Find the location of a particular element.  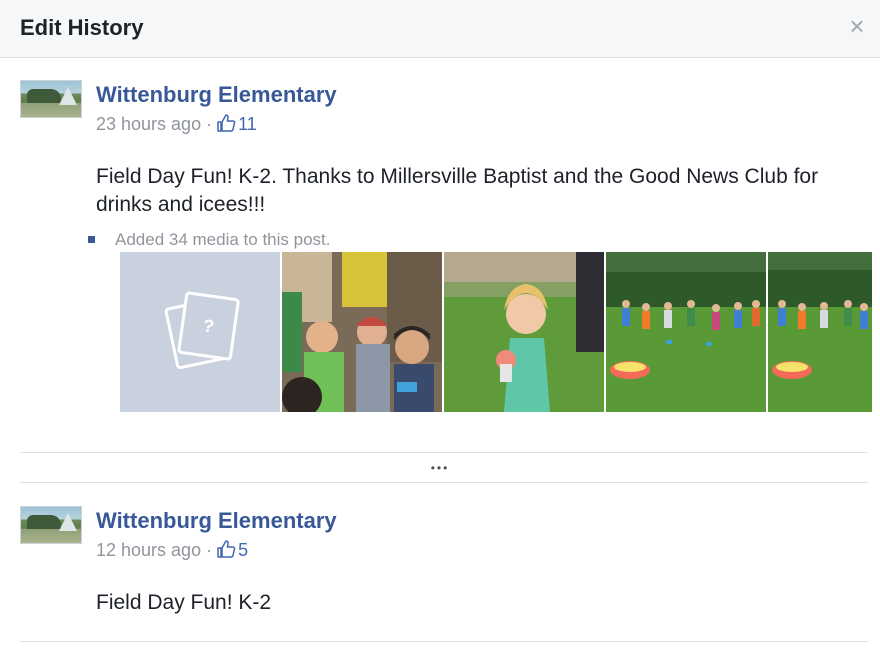

dialog-title: Edit History is located at coordinates (82, 27).